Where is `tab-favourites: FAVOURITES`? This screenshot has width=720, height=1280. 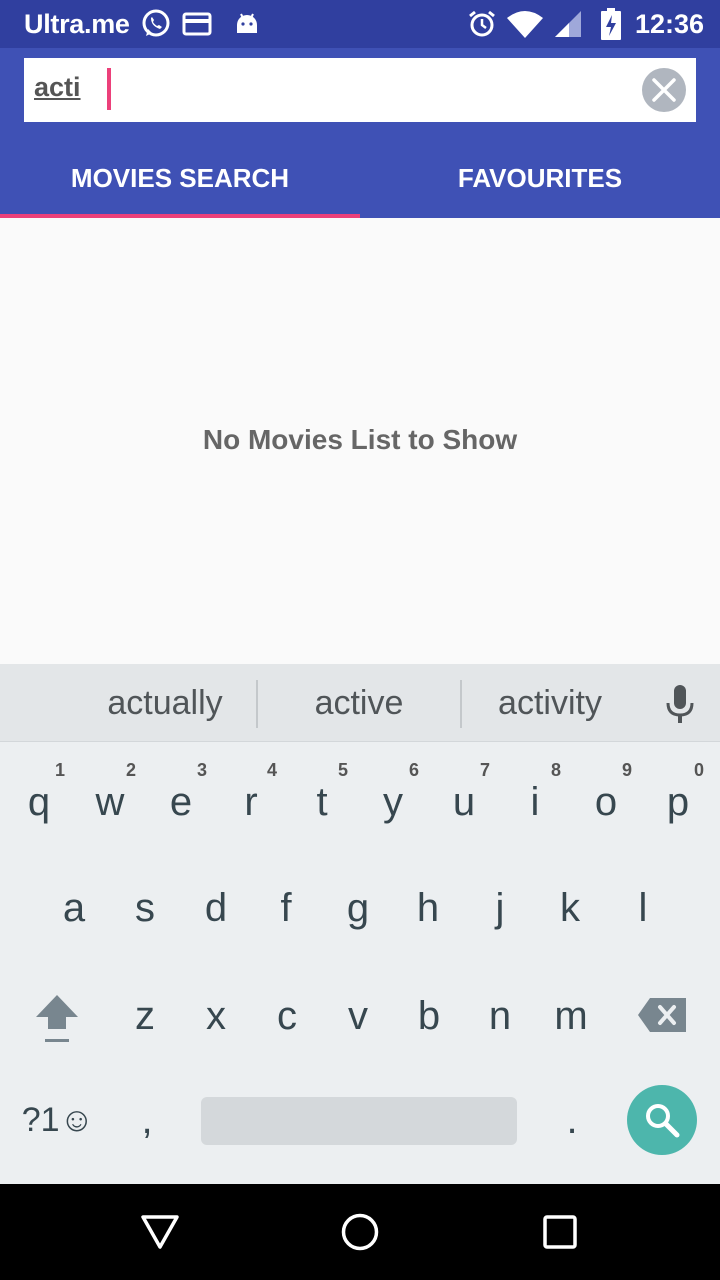
tab-favourites: FAVOURITES is located at coordinates (540, 178).